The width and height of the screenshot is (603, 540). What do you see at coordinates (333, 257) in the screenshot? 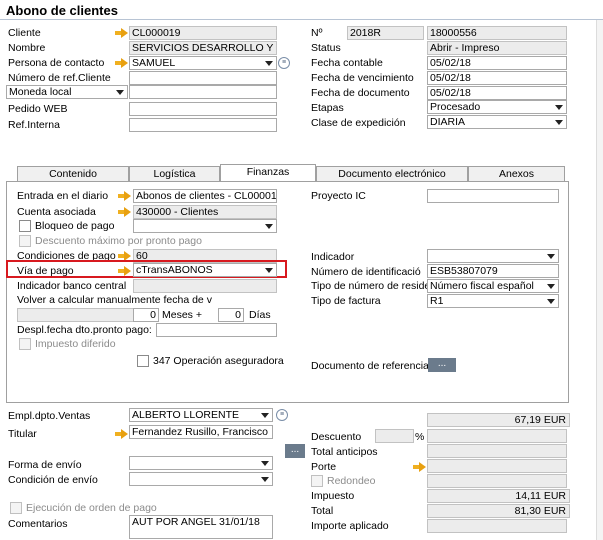
I see `indicador-label: Indicador` at bounding box center [333, 257].